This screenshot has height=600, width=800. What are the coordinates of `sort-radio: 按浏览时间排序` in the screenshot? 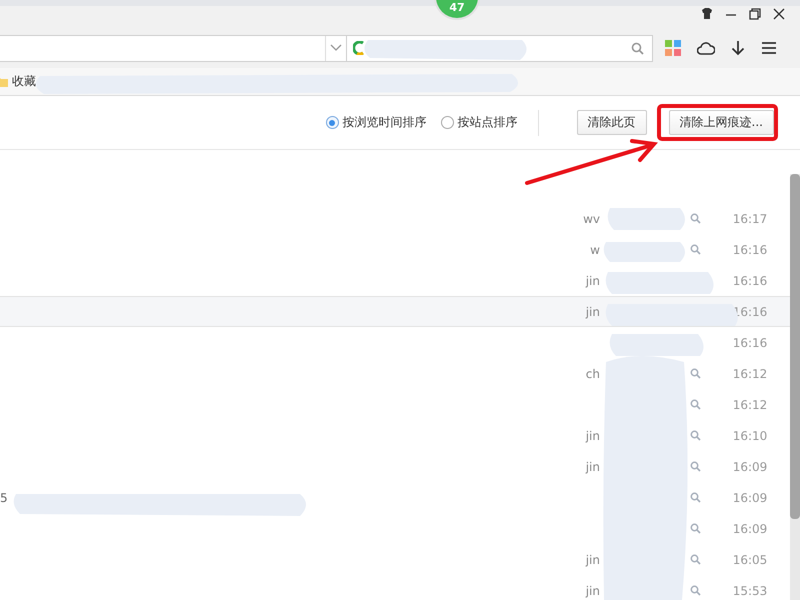 It's located at (376, 122).